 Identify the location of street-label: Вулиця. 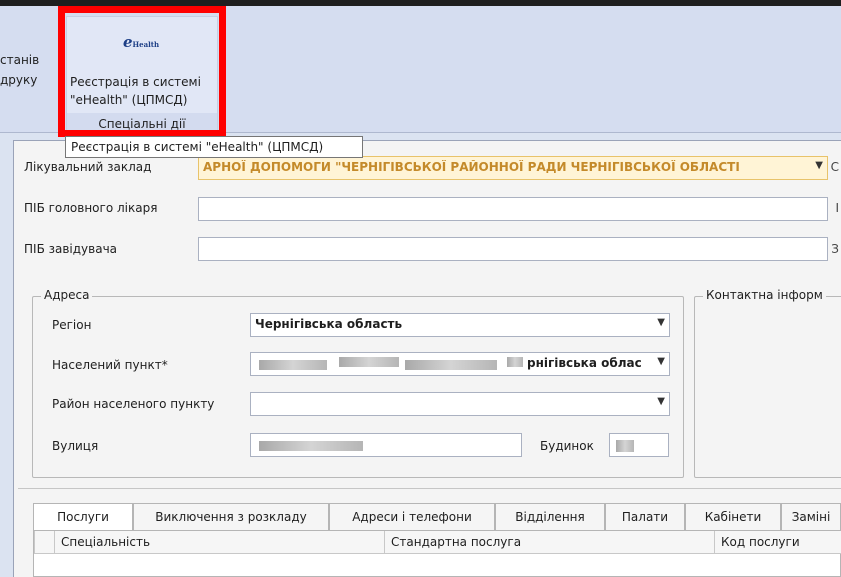
(75, 446).